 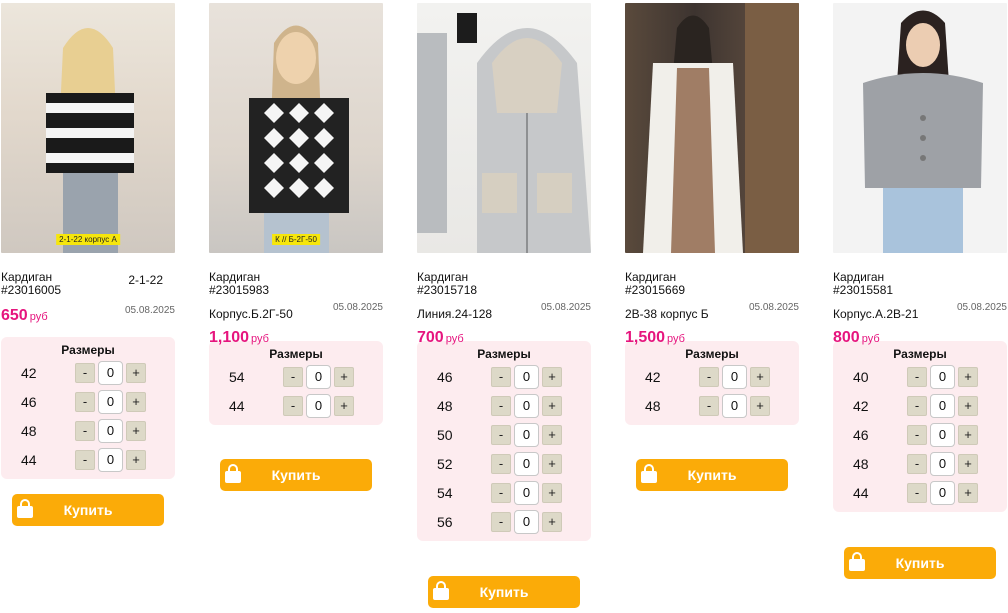 I want to click on size-row: 42 -0 +, so click(x=88, y=373).